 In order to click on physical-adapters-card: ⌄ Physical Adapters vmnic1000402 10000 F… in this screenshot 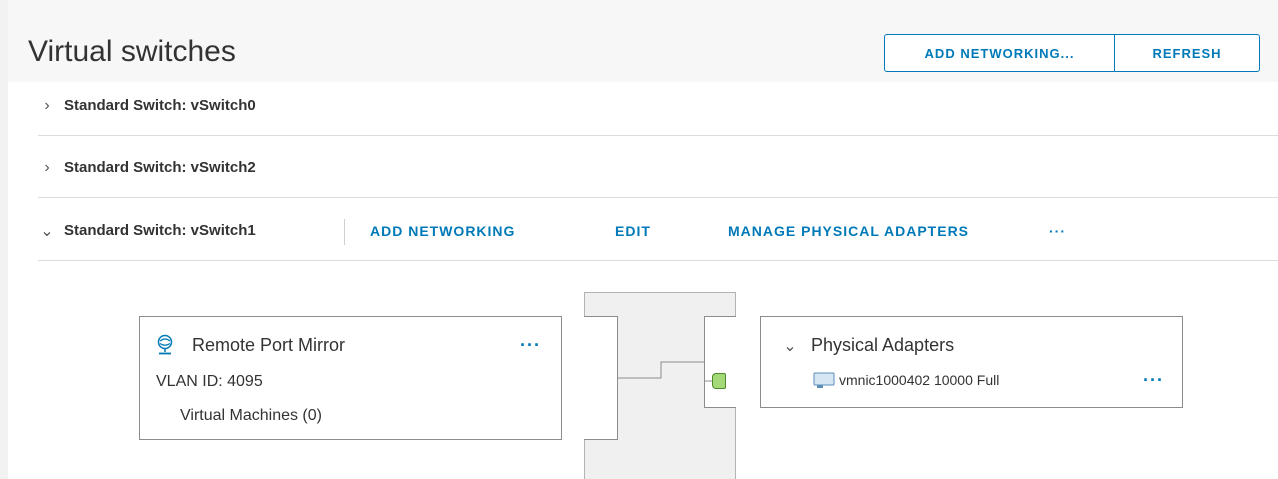, I will do `click(971, 362)`.